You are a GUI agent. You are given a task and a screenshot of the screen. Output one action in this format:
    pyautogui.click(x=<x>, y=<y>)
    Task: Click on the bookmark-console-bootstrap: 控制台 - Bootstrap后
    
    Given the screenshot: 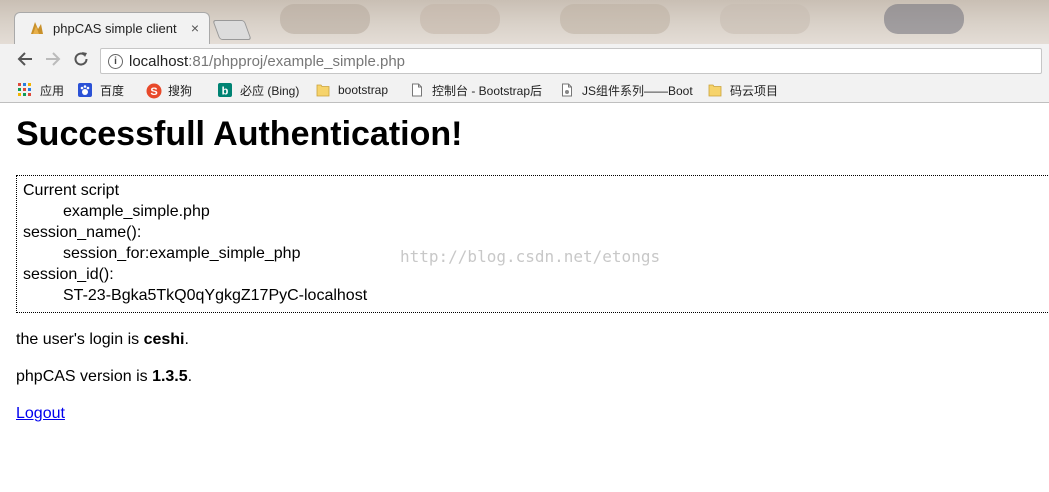 What is the action you would take?
    pyautogui.click(x=478, y=90)
    